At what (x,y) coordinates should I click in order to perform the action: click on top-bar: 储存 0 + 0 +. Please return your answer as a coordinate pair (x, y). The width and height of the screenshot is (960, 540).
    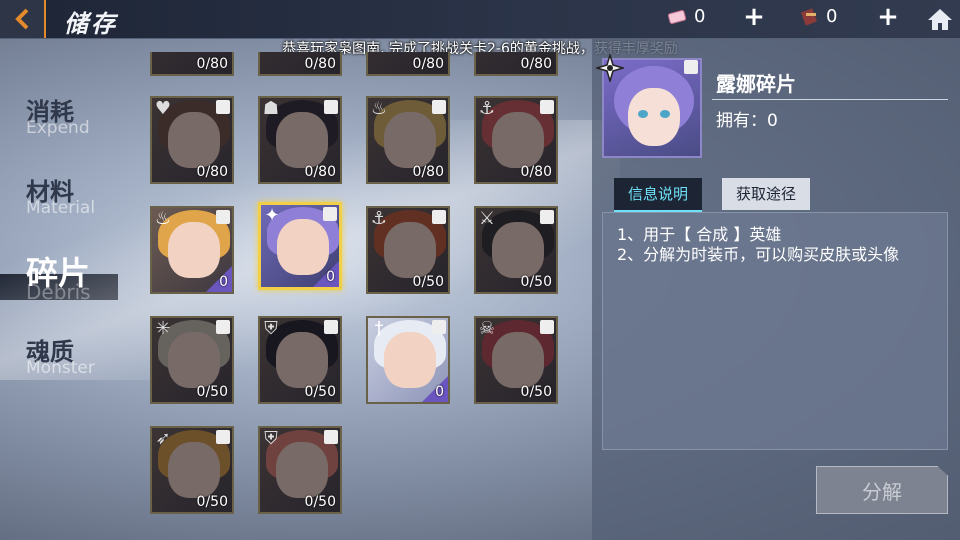
    Looking at the image, I should click on (480, 19).